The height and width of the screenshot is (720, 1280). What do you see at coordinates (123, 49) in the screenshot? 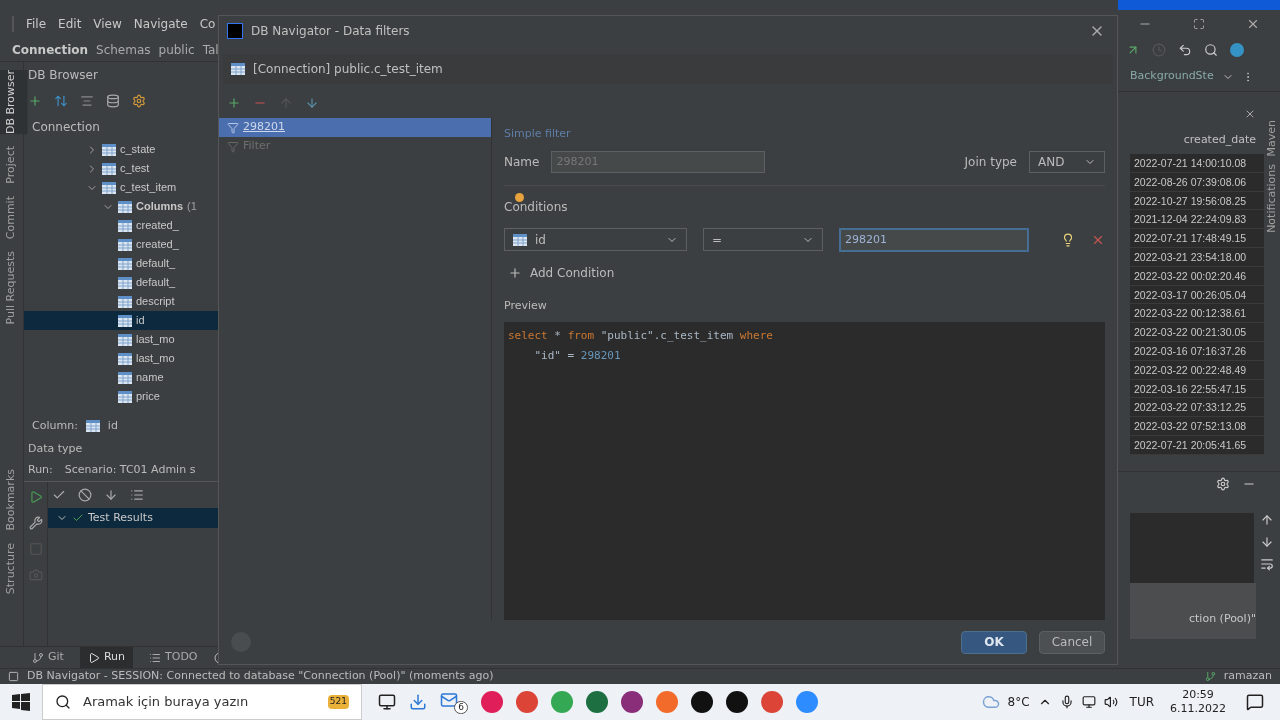
I see `breadcrumb: Schemas` at bounding box center [123, 49].